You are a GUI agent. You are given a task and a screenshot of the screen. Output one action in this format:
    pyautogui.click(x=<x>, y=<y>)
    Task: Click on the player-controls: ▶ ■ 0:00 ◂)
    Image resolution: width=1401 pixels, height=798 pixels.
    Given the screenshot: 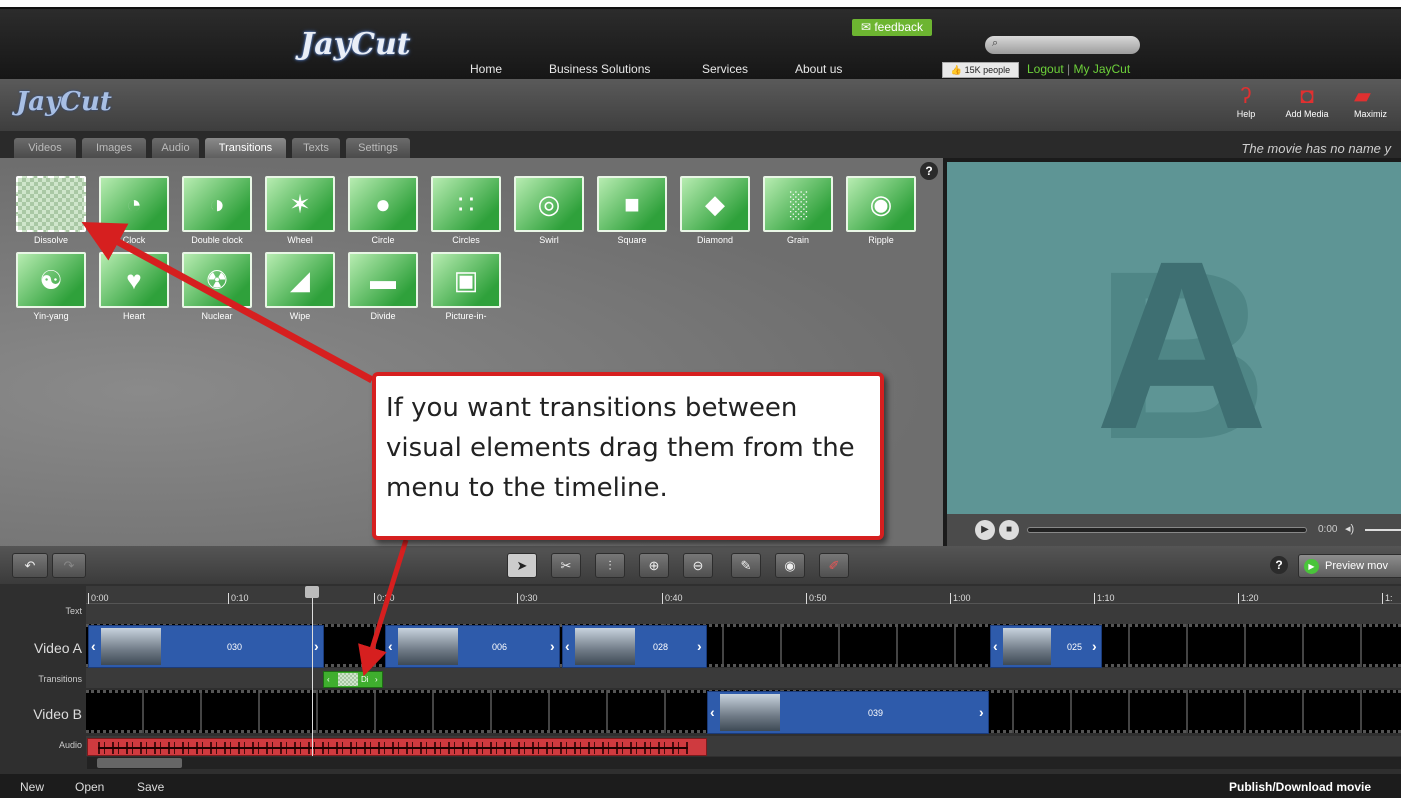 What is the action you would take?
    pyautogui.click(x=1174, y=530)
    